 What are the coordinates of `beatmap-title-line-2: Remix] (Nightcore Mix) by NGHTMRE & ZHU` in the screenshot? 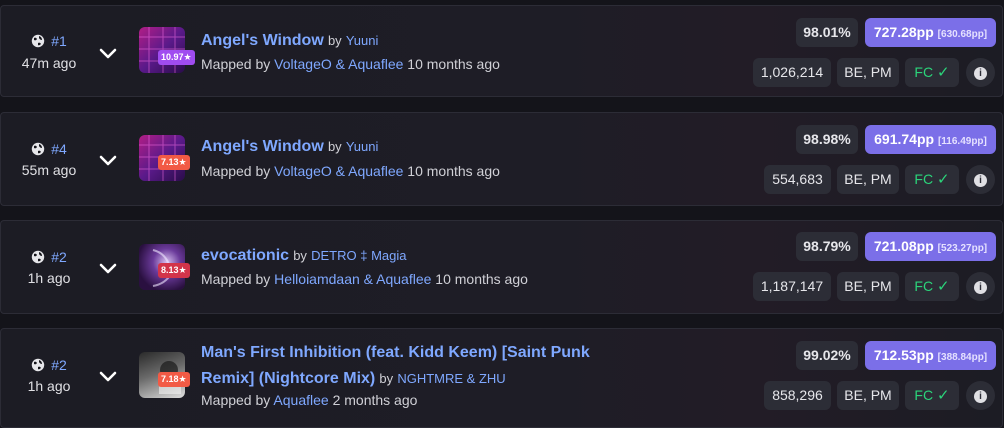 It's located at (353, 379).